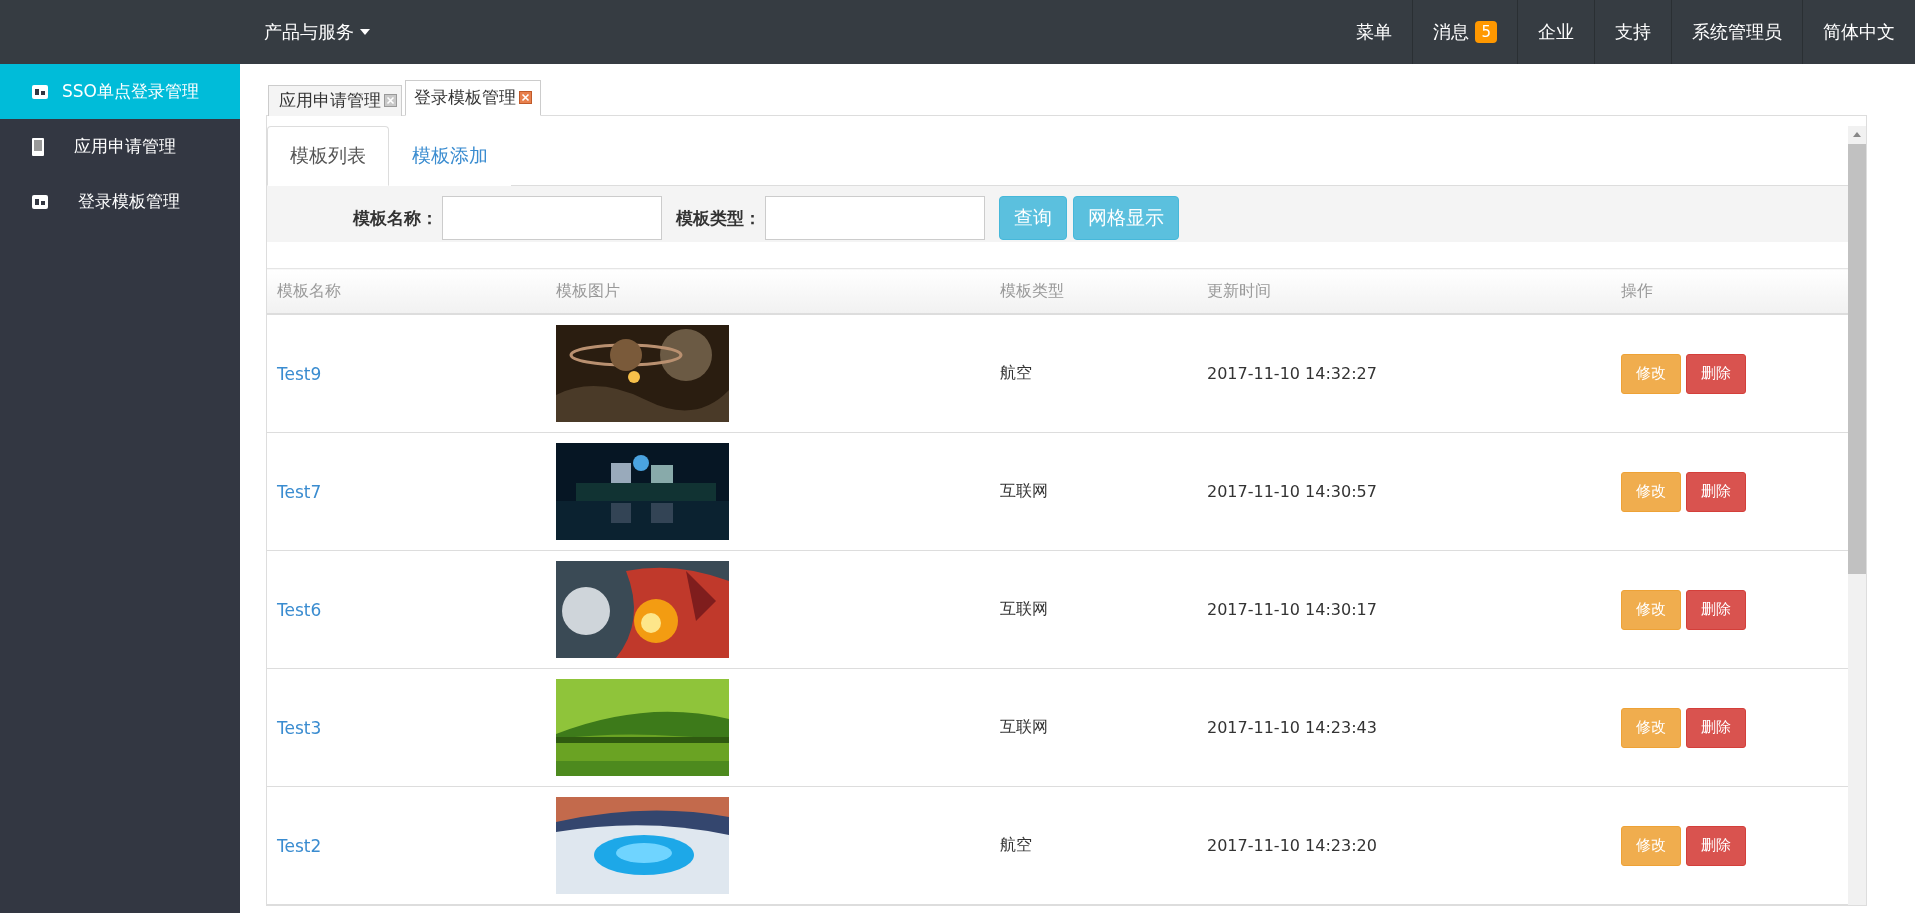  I want to click on caret-icon, so click(365, 32).